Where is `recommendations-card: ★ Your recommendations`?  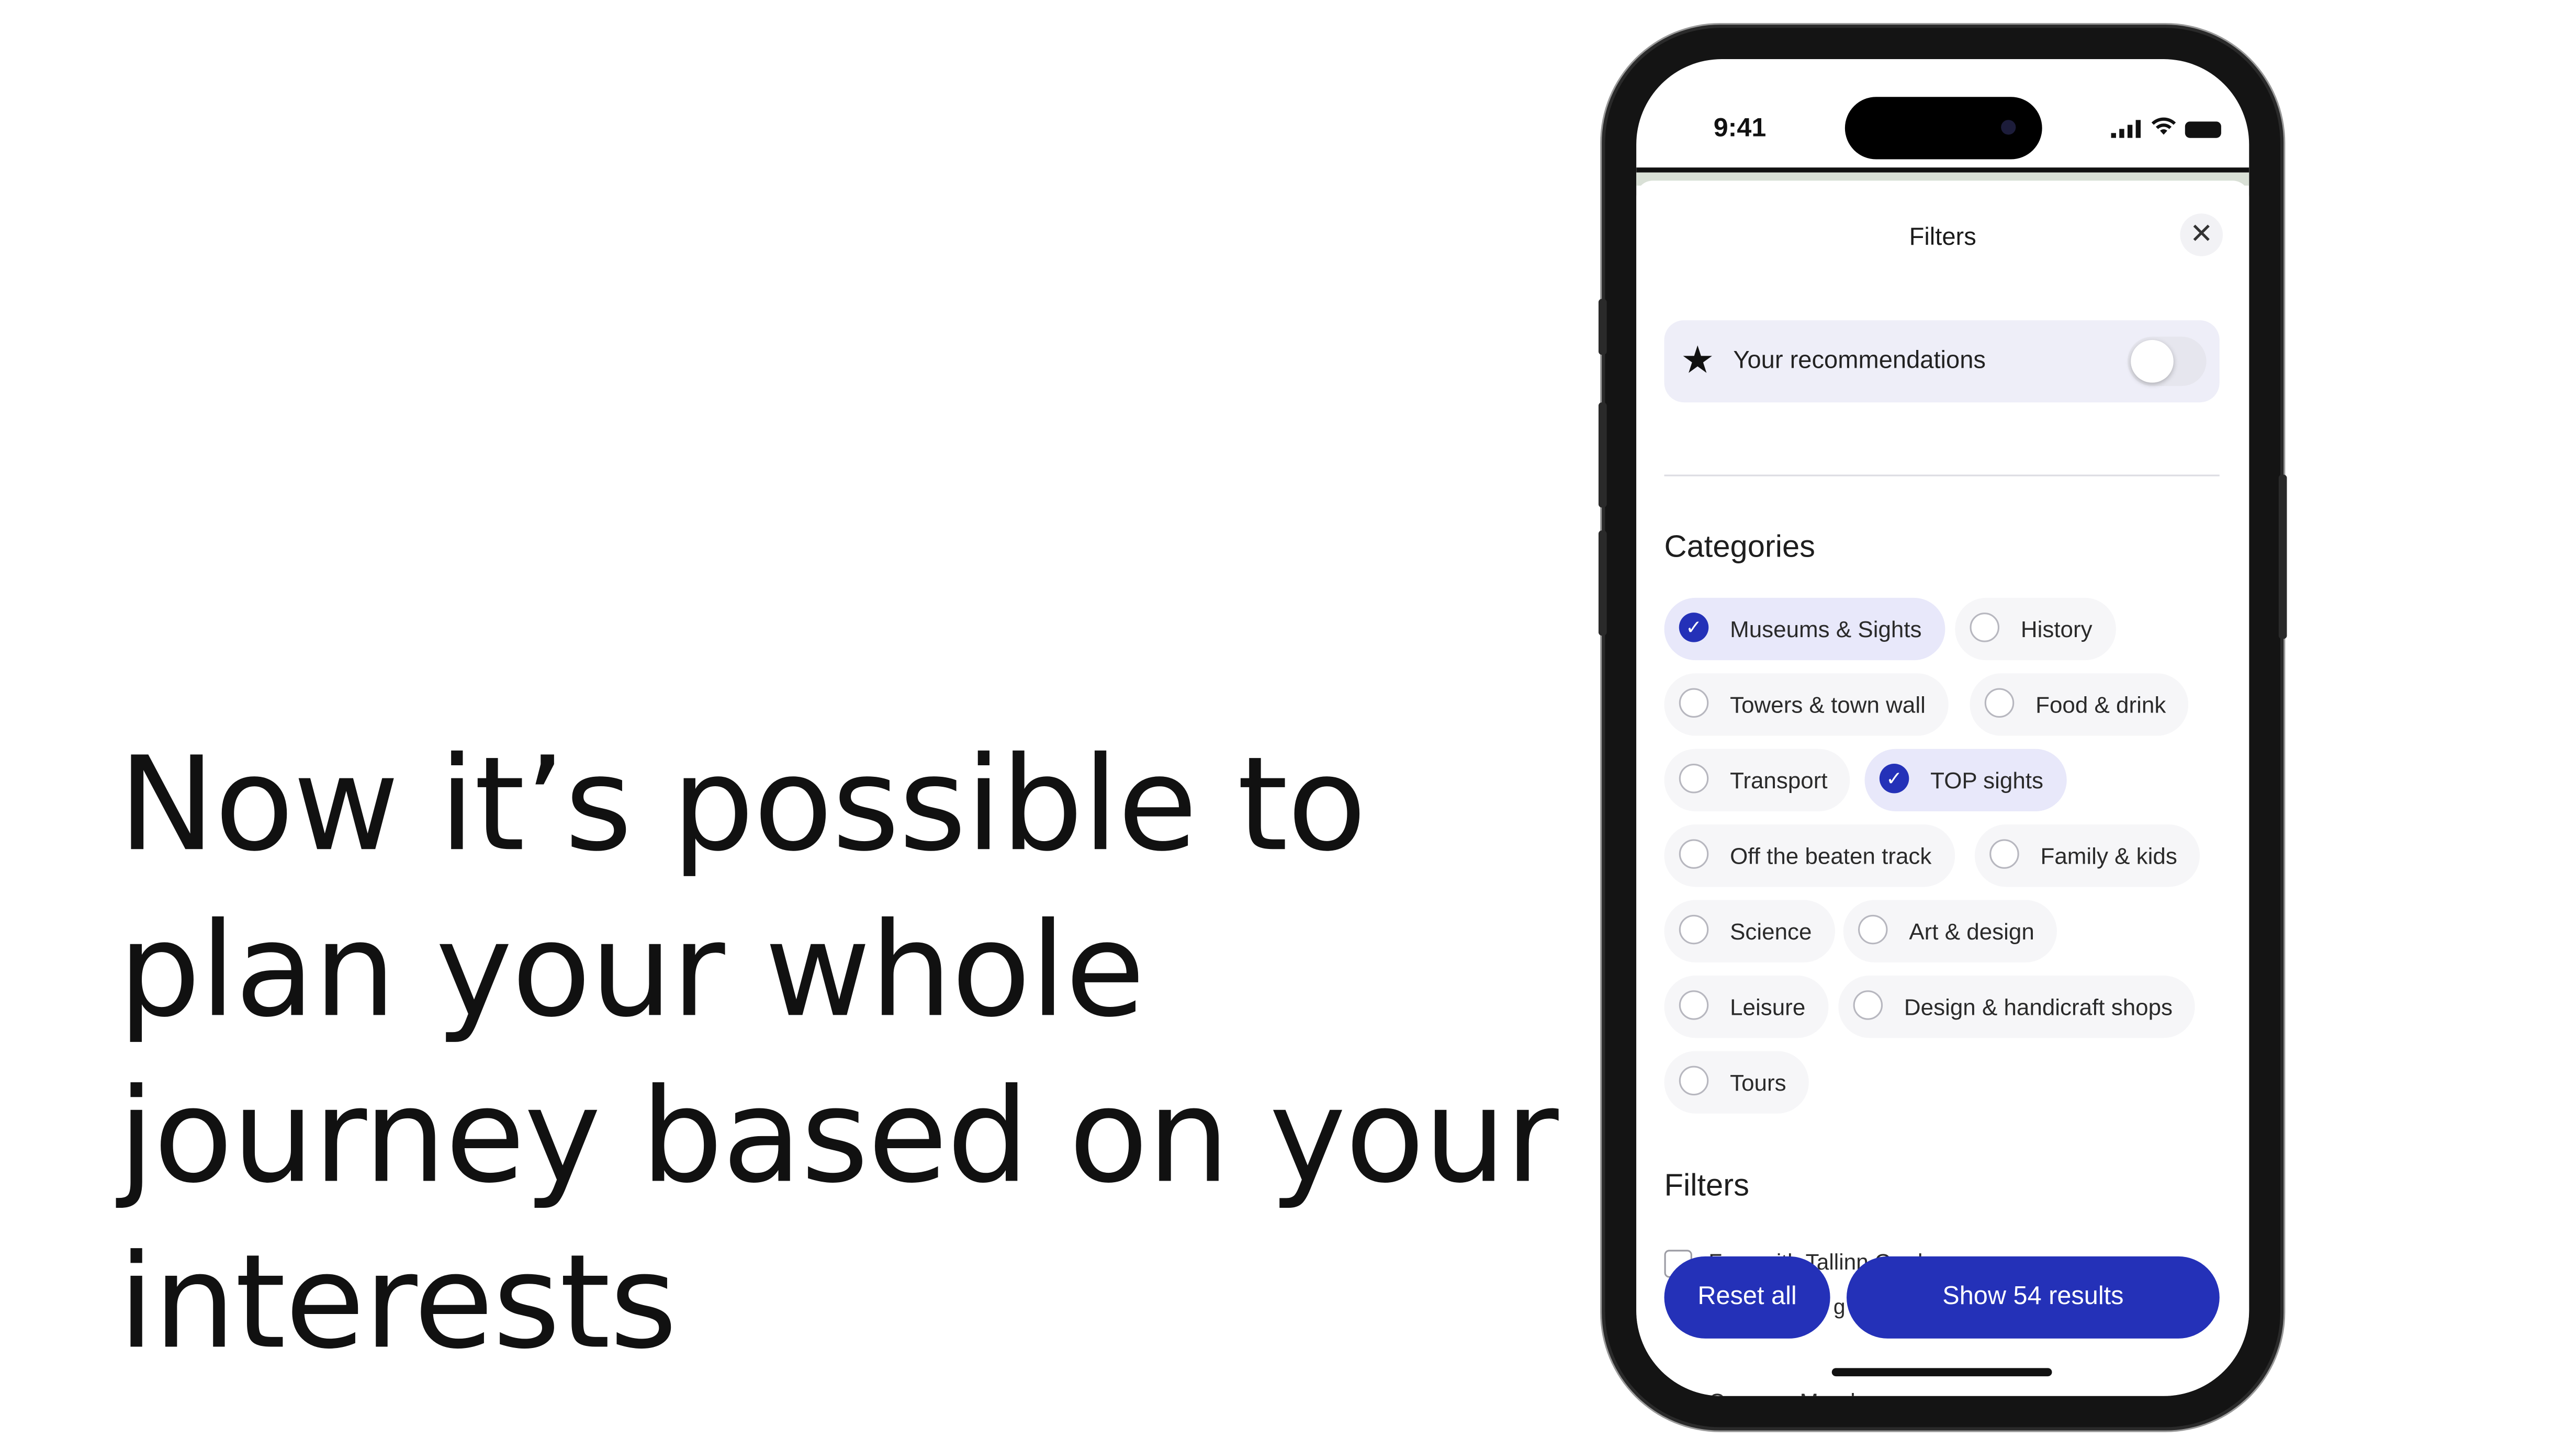
recommendations-card: ★ Your recommendations is located at coordinates (1942, 361).